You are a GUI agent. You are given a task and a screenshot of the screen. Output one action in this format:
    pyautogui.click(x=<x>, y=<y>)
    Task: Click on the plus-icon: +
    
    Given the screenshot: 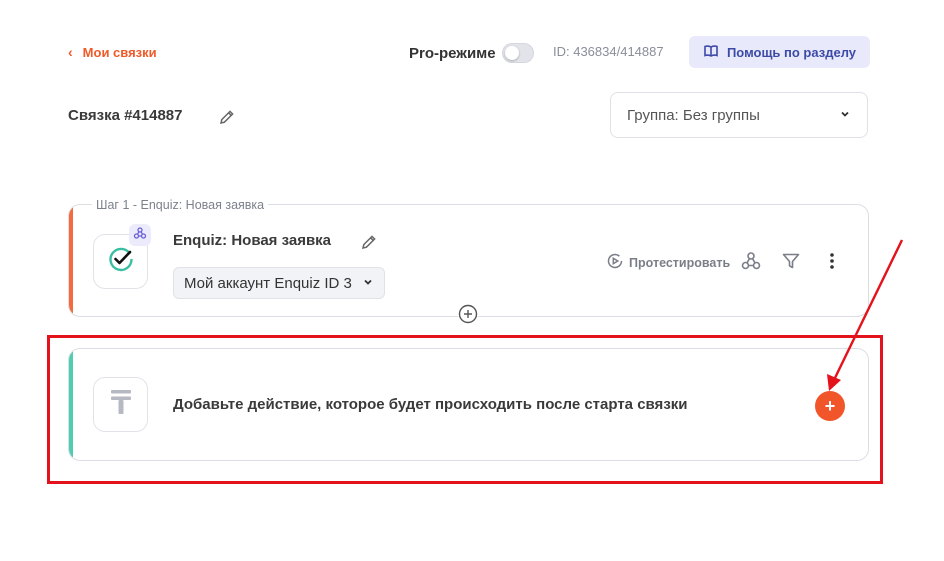 What is the action you would take?
    pyautogui.click(x=830, y=405)
    